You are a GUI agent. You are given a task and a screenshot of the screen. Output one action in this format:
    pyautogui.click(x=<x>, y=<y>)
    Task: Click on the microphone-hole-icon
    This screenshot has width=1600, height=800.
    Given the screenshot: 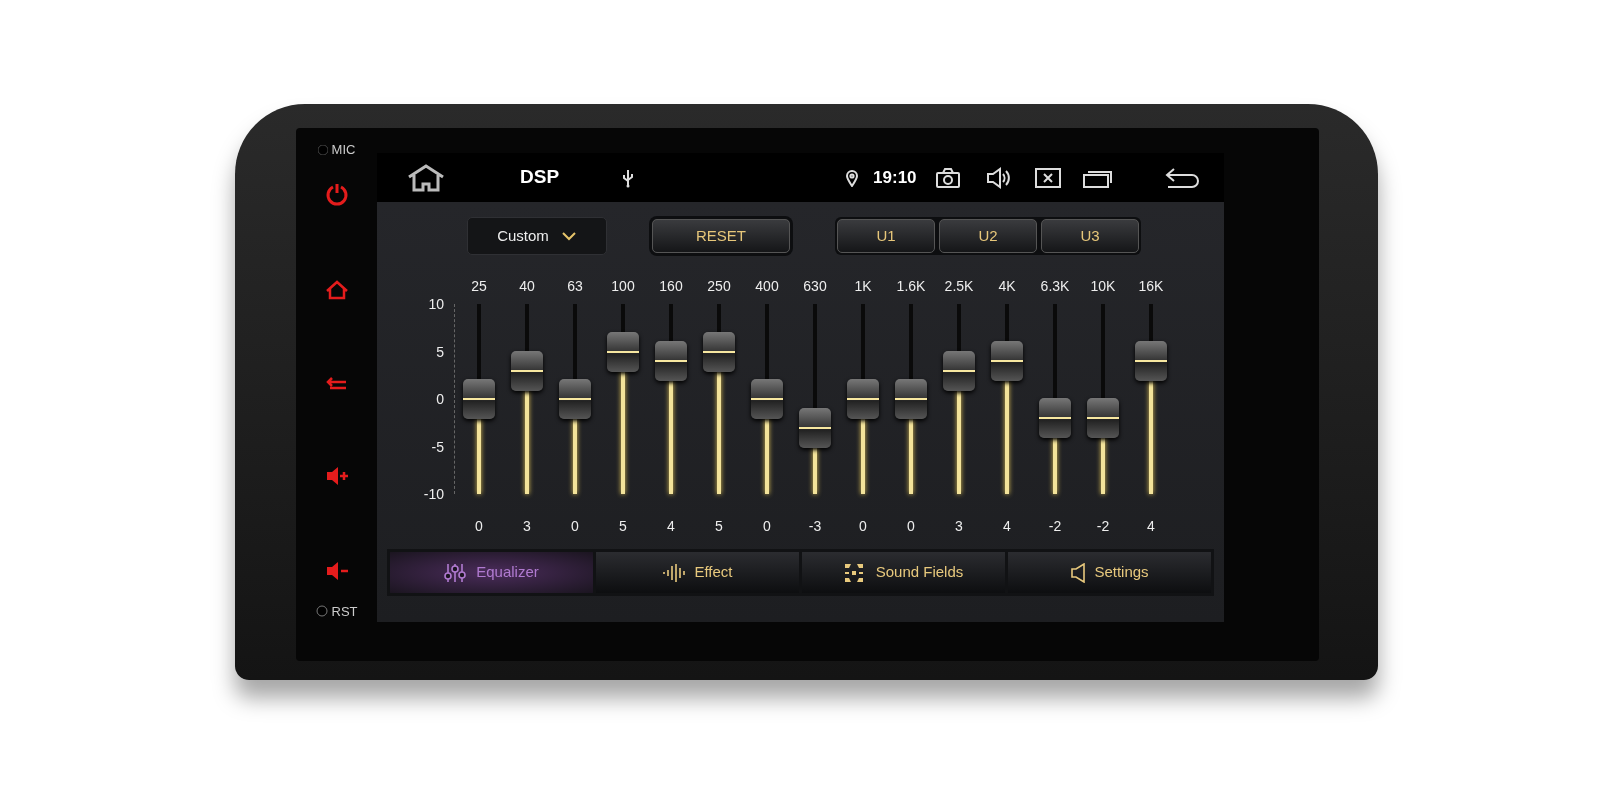 What is the action you would take?
    pyautogui.click(x=322, y=149)
    